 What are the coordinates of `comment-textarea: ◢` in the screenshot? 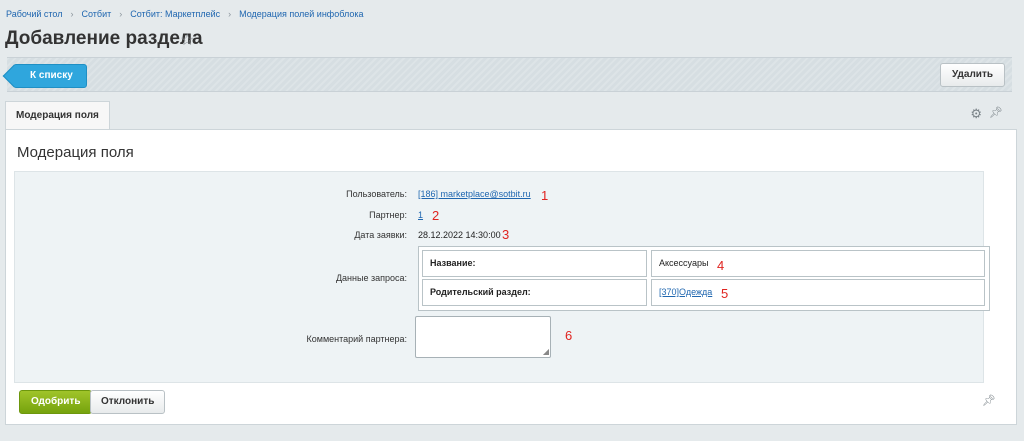 It's located at (483, 337).